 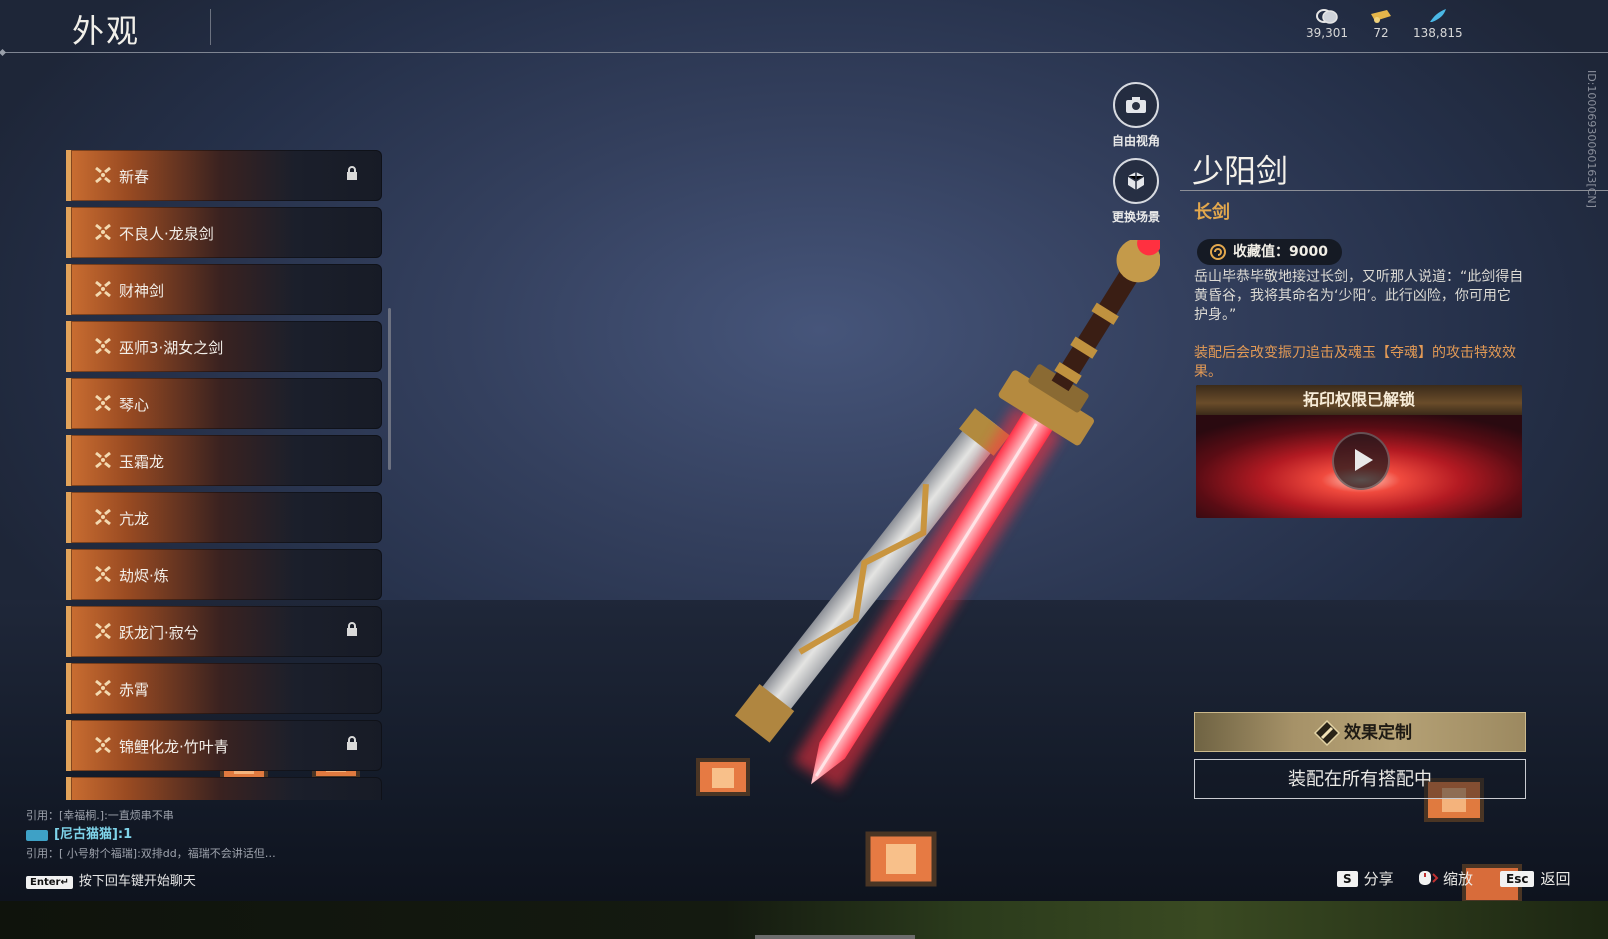 What do you see at coordinates (1355, 362) in the screenshot?
I see `effect-note: 装配后会改变振刀追击及魂玉【夺魂】的攻击特效效果。` at bounding box center [1355, 362].